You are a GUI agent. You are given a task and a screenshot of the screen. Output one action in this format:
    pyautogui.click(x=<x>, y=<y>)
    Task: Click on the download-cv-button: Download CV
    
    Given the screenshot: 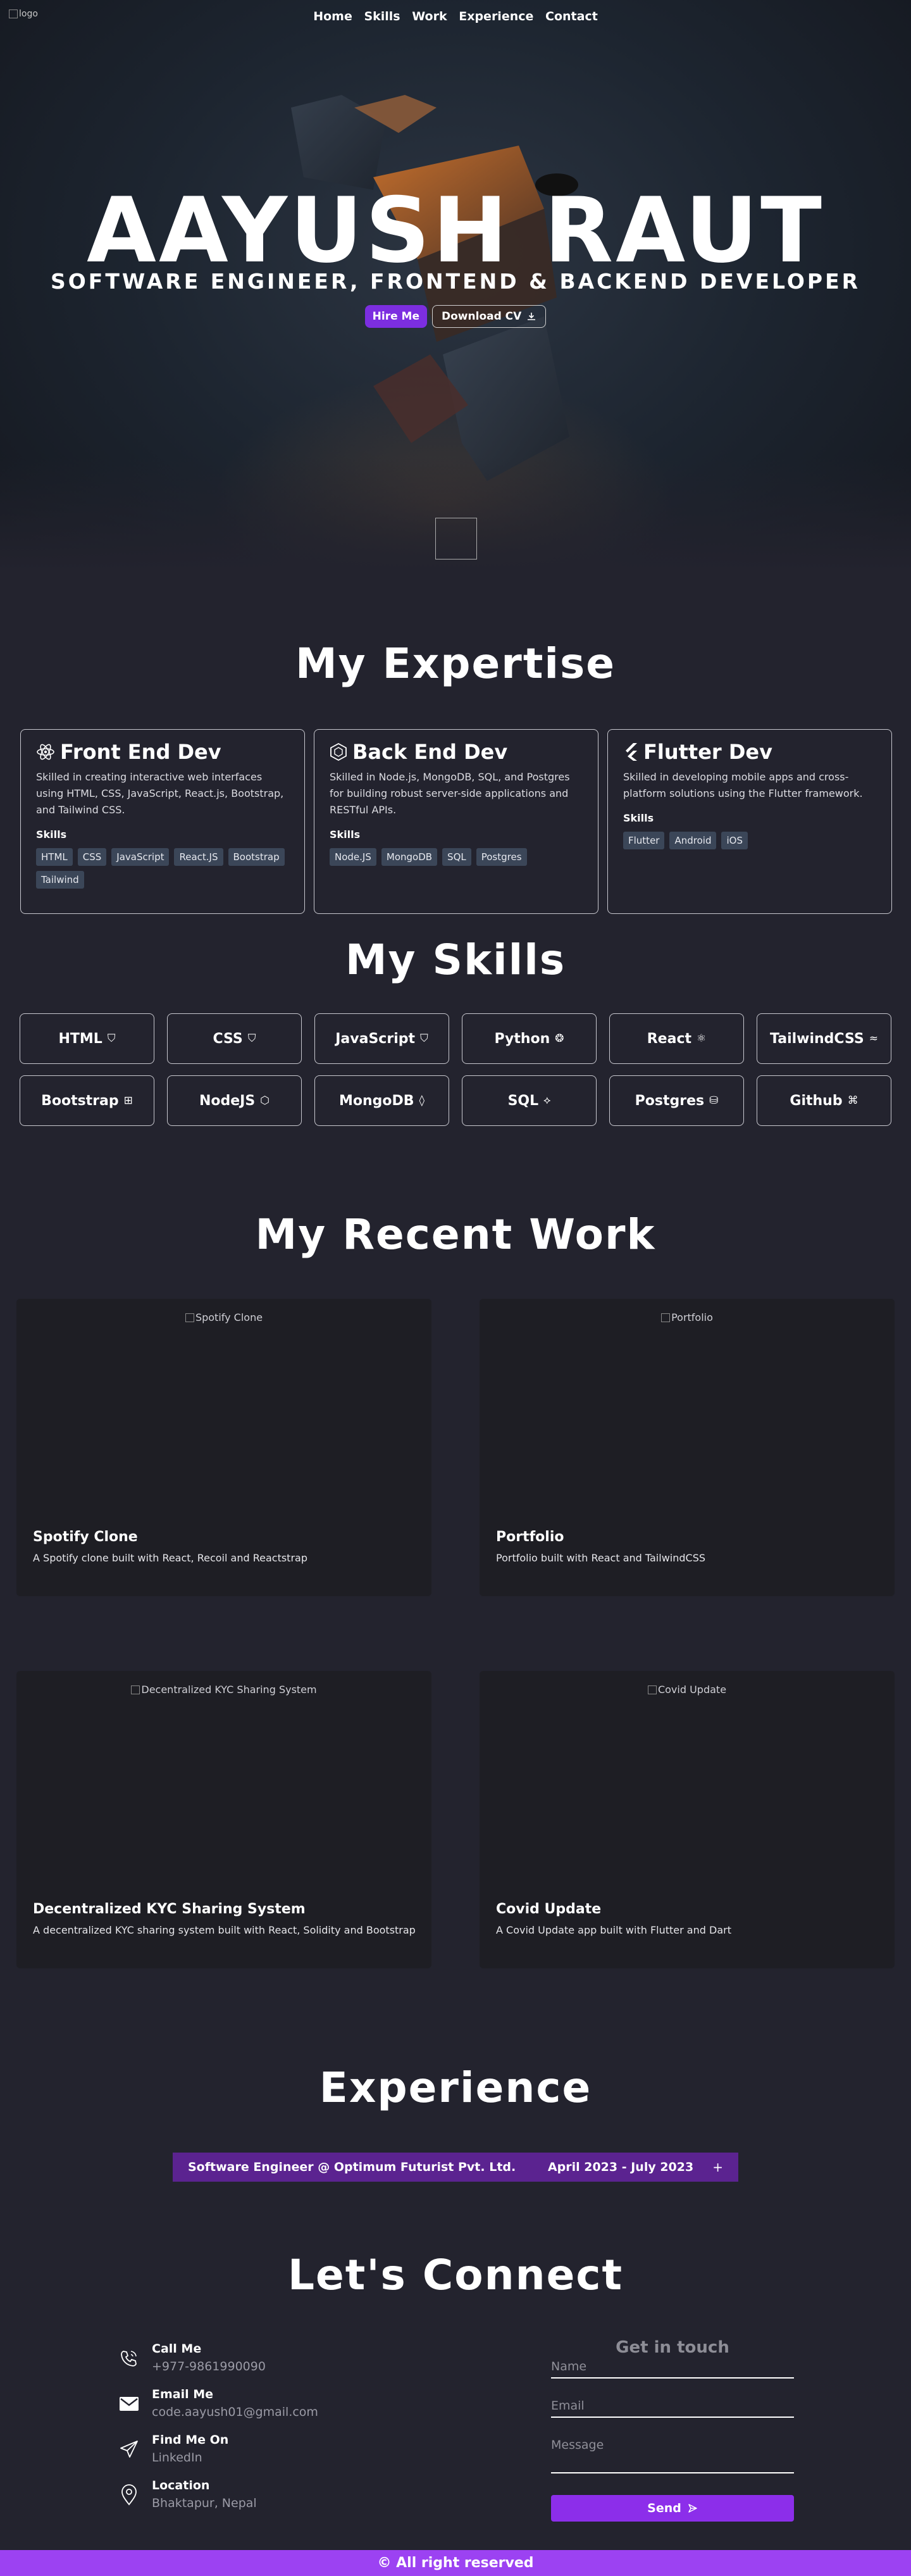 What is the action you would take?
    pyautogui.click(x=489, y=316)
    